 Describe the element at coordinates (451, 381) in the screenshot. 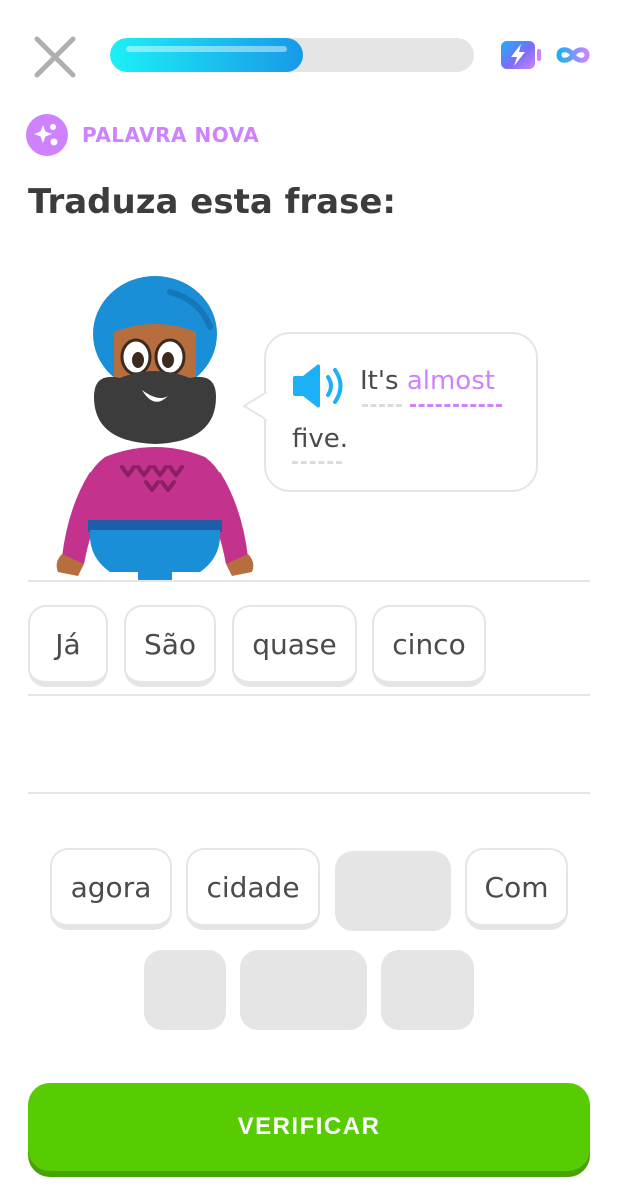

I see `prompt-word-almost: almost` at that location.